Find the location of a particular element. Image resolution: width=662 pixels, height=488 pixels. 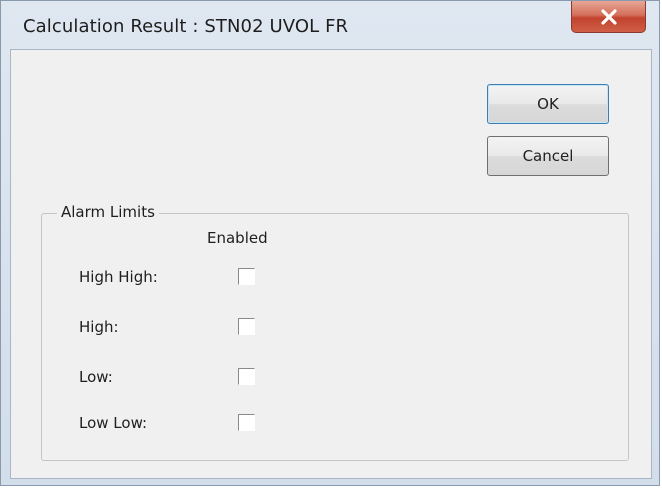

close-button is located at coordinates (608, 17).